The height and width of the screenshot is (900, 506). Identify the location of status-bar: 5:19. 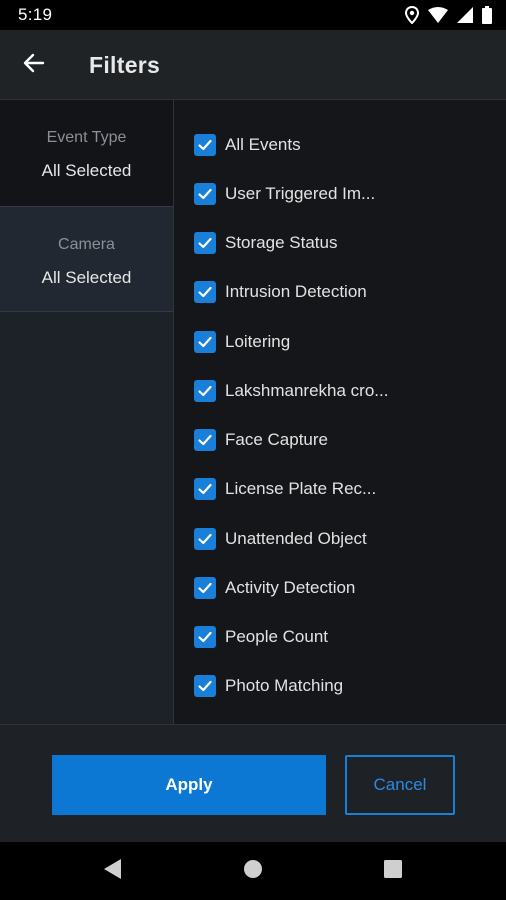
(253, 15).